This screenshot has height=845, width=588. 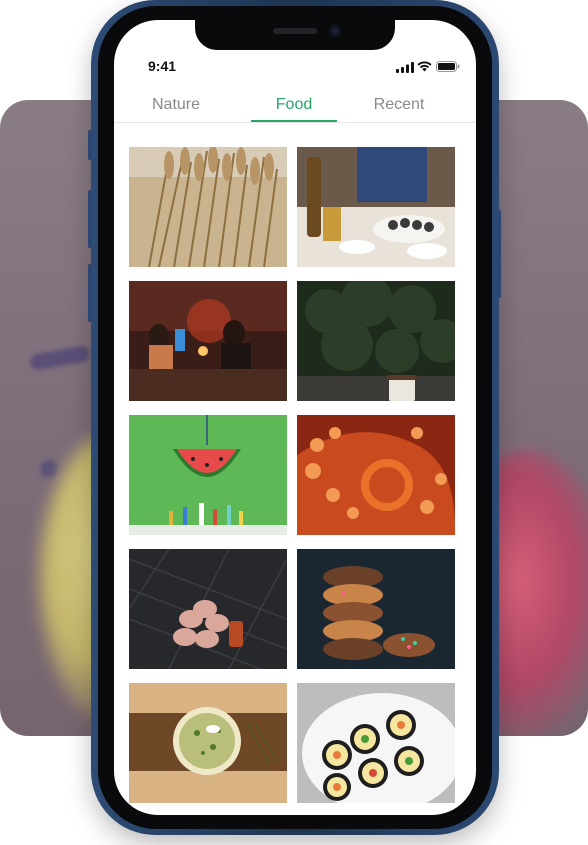 I want to click on power-button, so click(x=499, y=254).